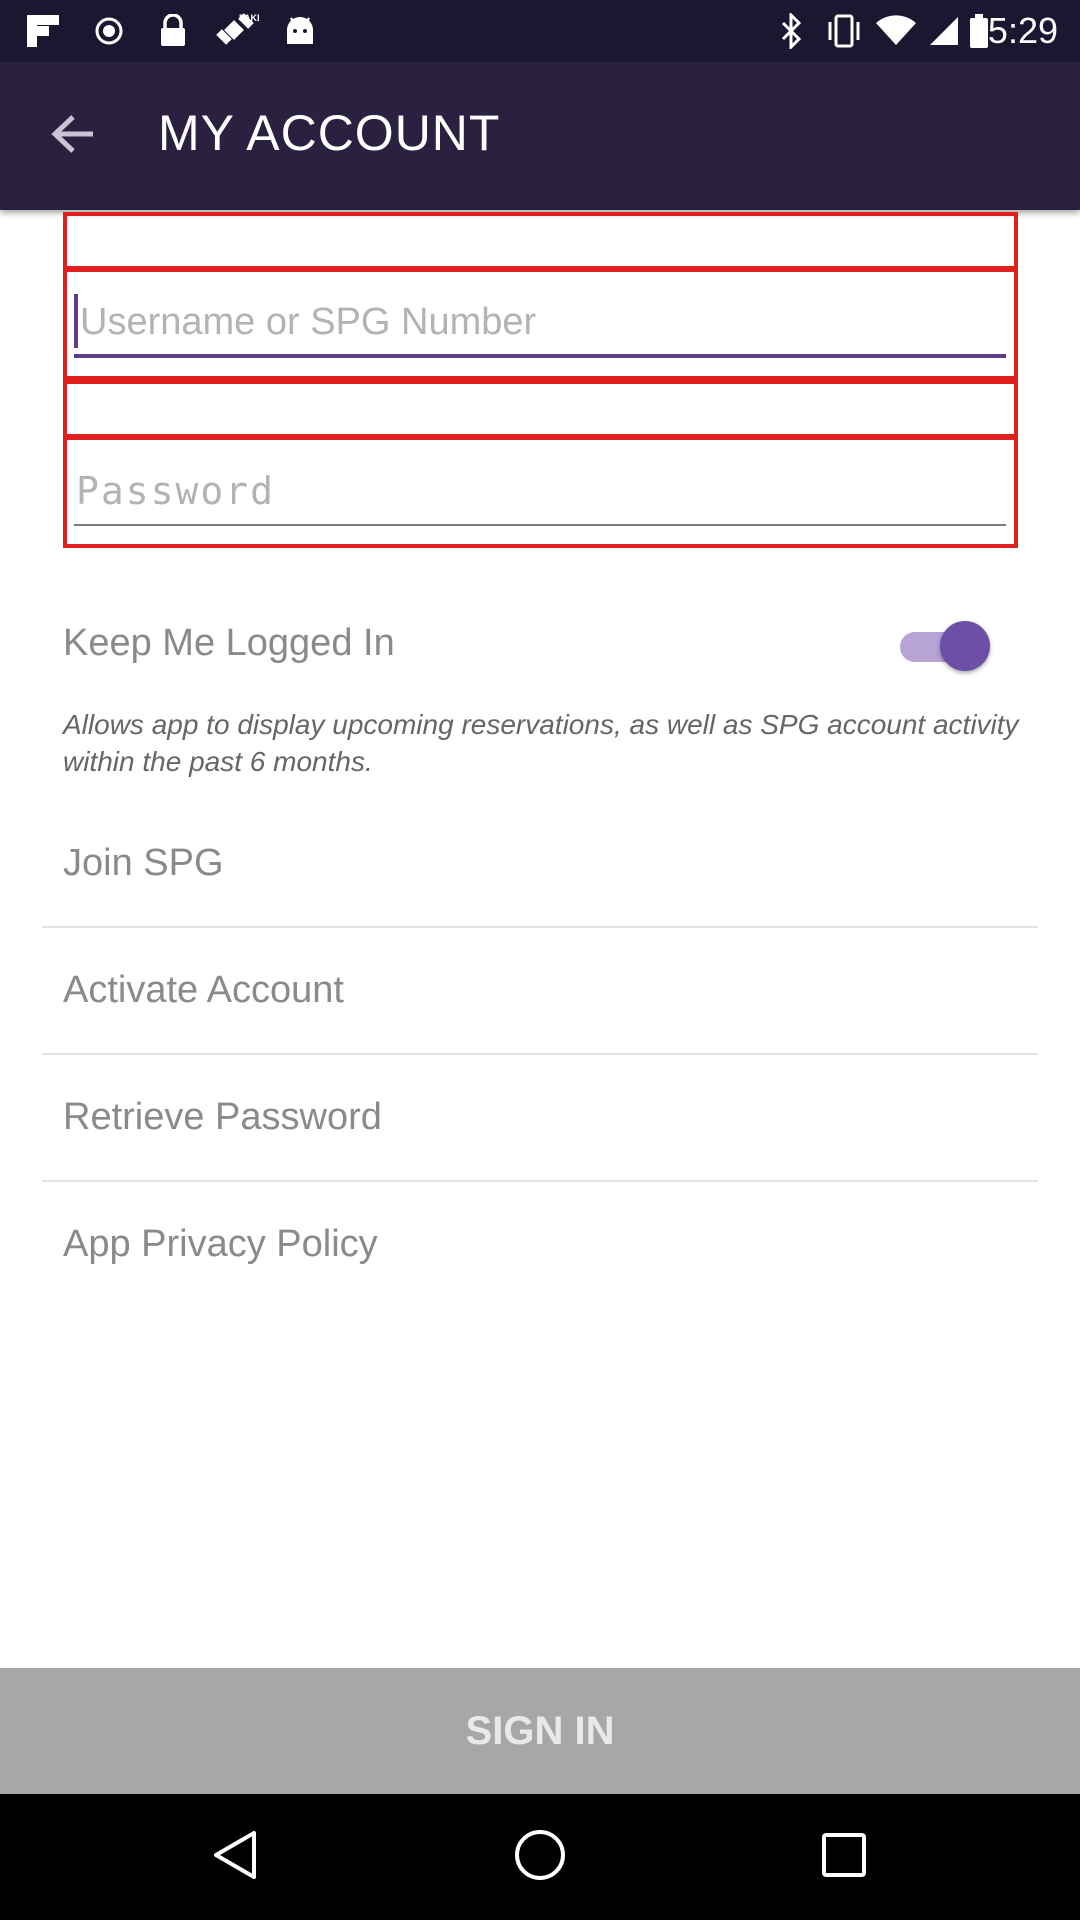  Describe the element at coordinates (844, 31) in the screenshot. I see `vibrate-icon` at that location.